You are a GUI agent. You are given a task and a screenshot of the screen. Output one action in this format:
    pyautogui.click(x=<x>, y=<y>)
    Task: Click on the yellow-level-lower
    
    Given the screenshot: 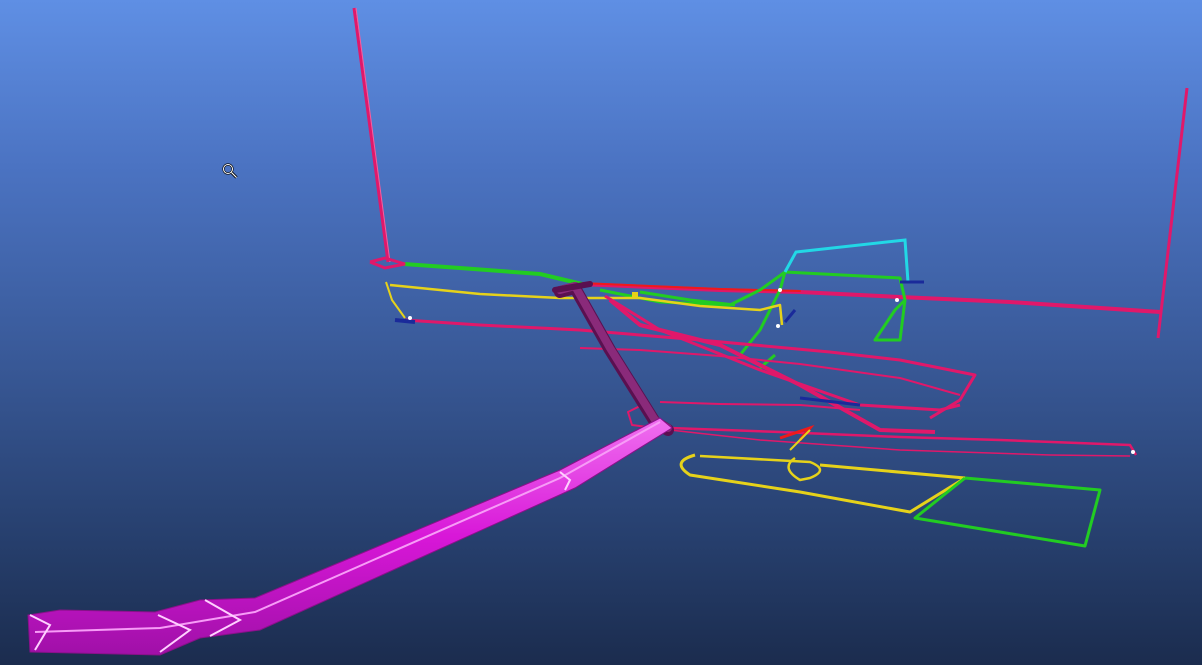 What is the action you would take?
    pyautogui.click(x=823, y=471)
    